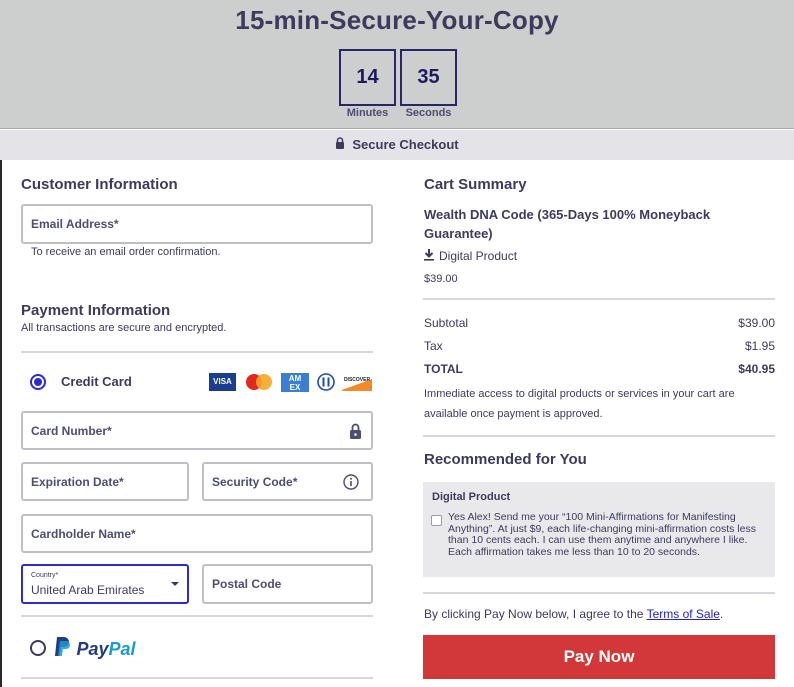 Image resolution: width=794 pixels, height=687 pixels. I want to click on country-select: Country* United Arab Emirates, so click(105, 584).